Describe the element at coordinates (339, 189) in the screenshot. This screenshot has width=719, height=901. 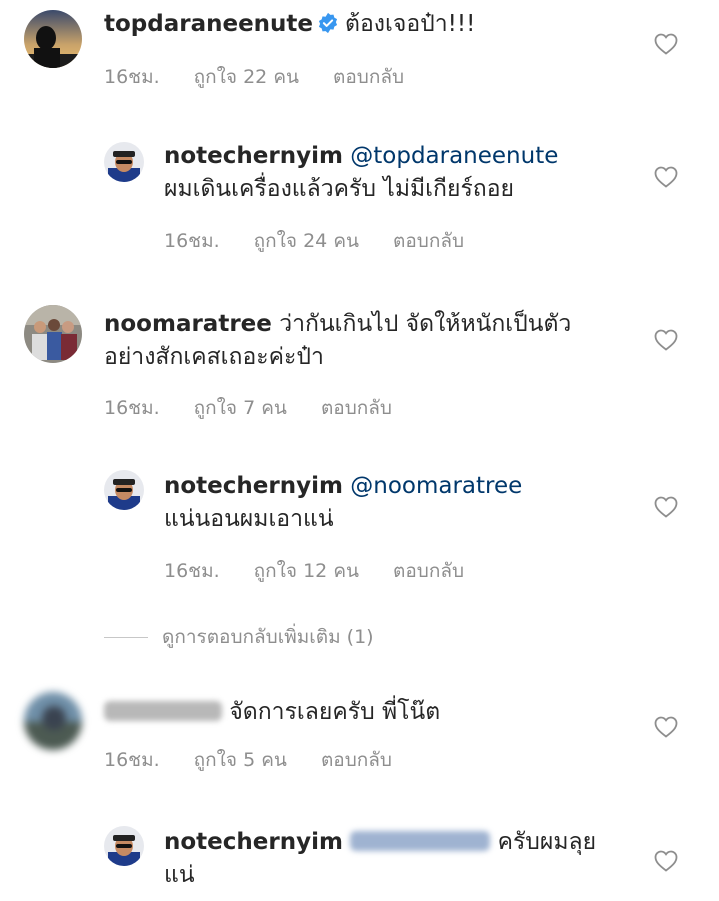
I see `comment-body: ผมเดินเครื่องแล้วครับ ไม่มีเกียร์ถอย` at that location.